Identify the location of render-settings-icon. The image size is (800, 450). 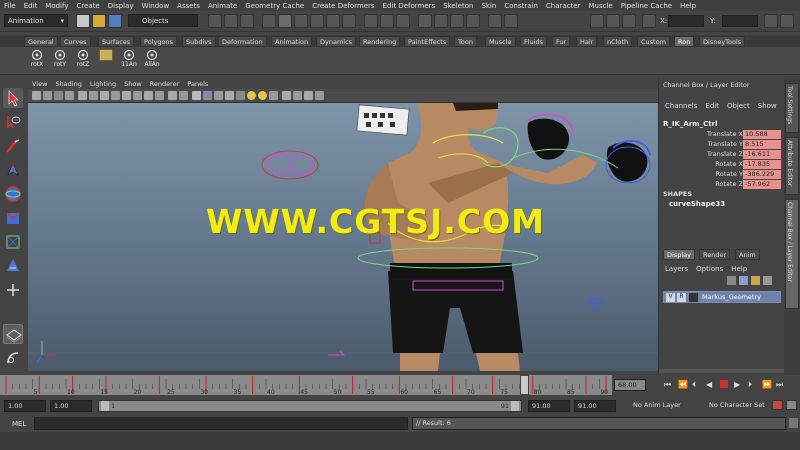
(457, 21).